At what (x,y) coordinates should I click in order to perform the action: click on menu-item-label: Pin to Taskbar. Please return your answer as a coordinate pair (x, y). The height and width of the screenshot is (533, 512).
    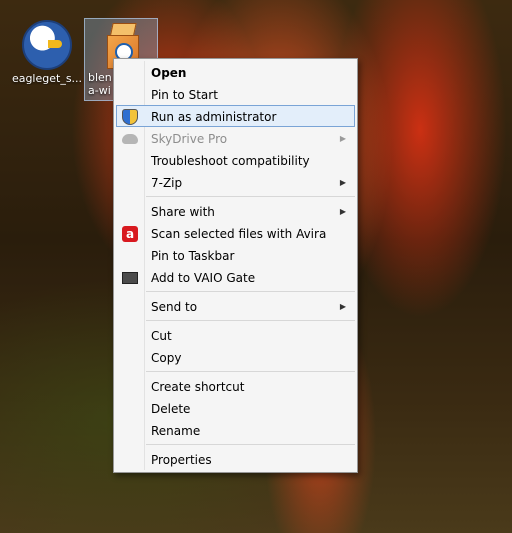
    Looking at the image, I should click on (193, 256).